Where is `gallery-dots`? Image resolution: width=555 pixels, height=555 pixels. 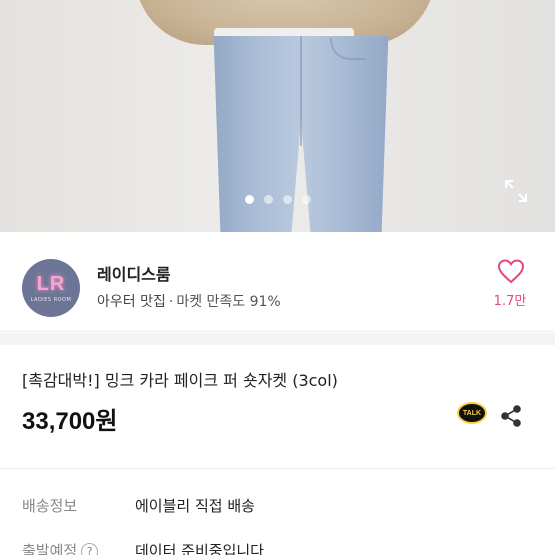 gallery-dots is located at coordinates (277, 199).